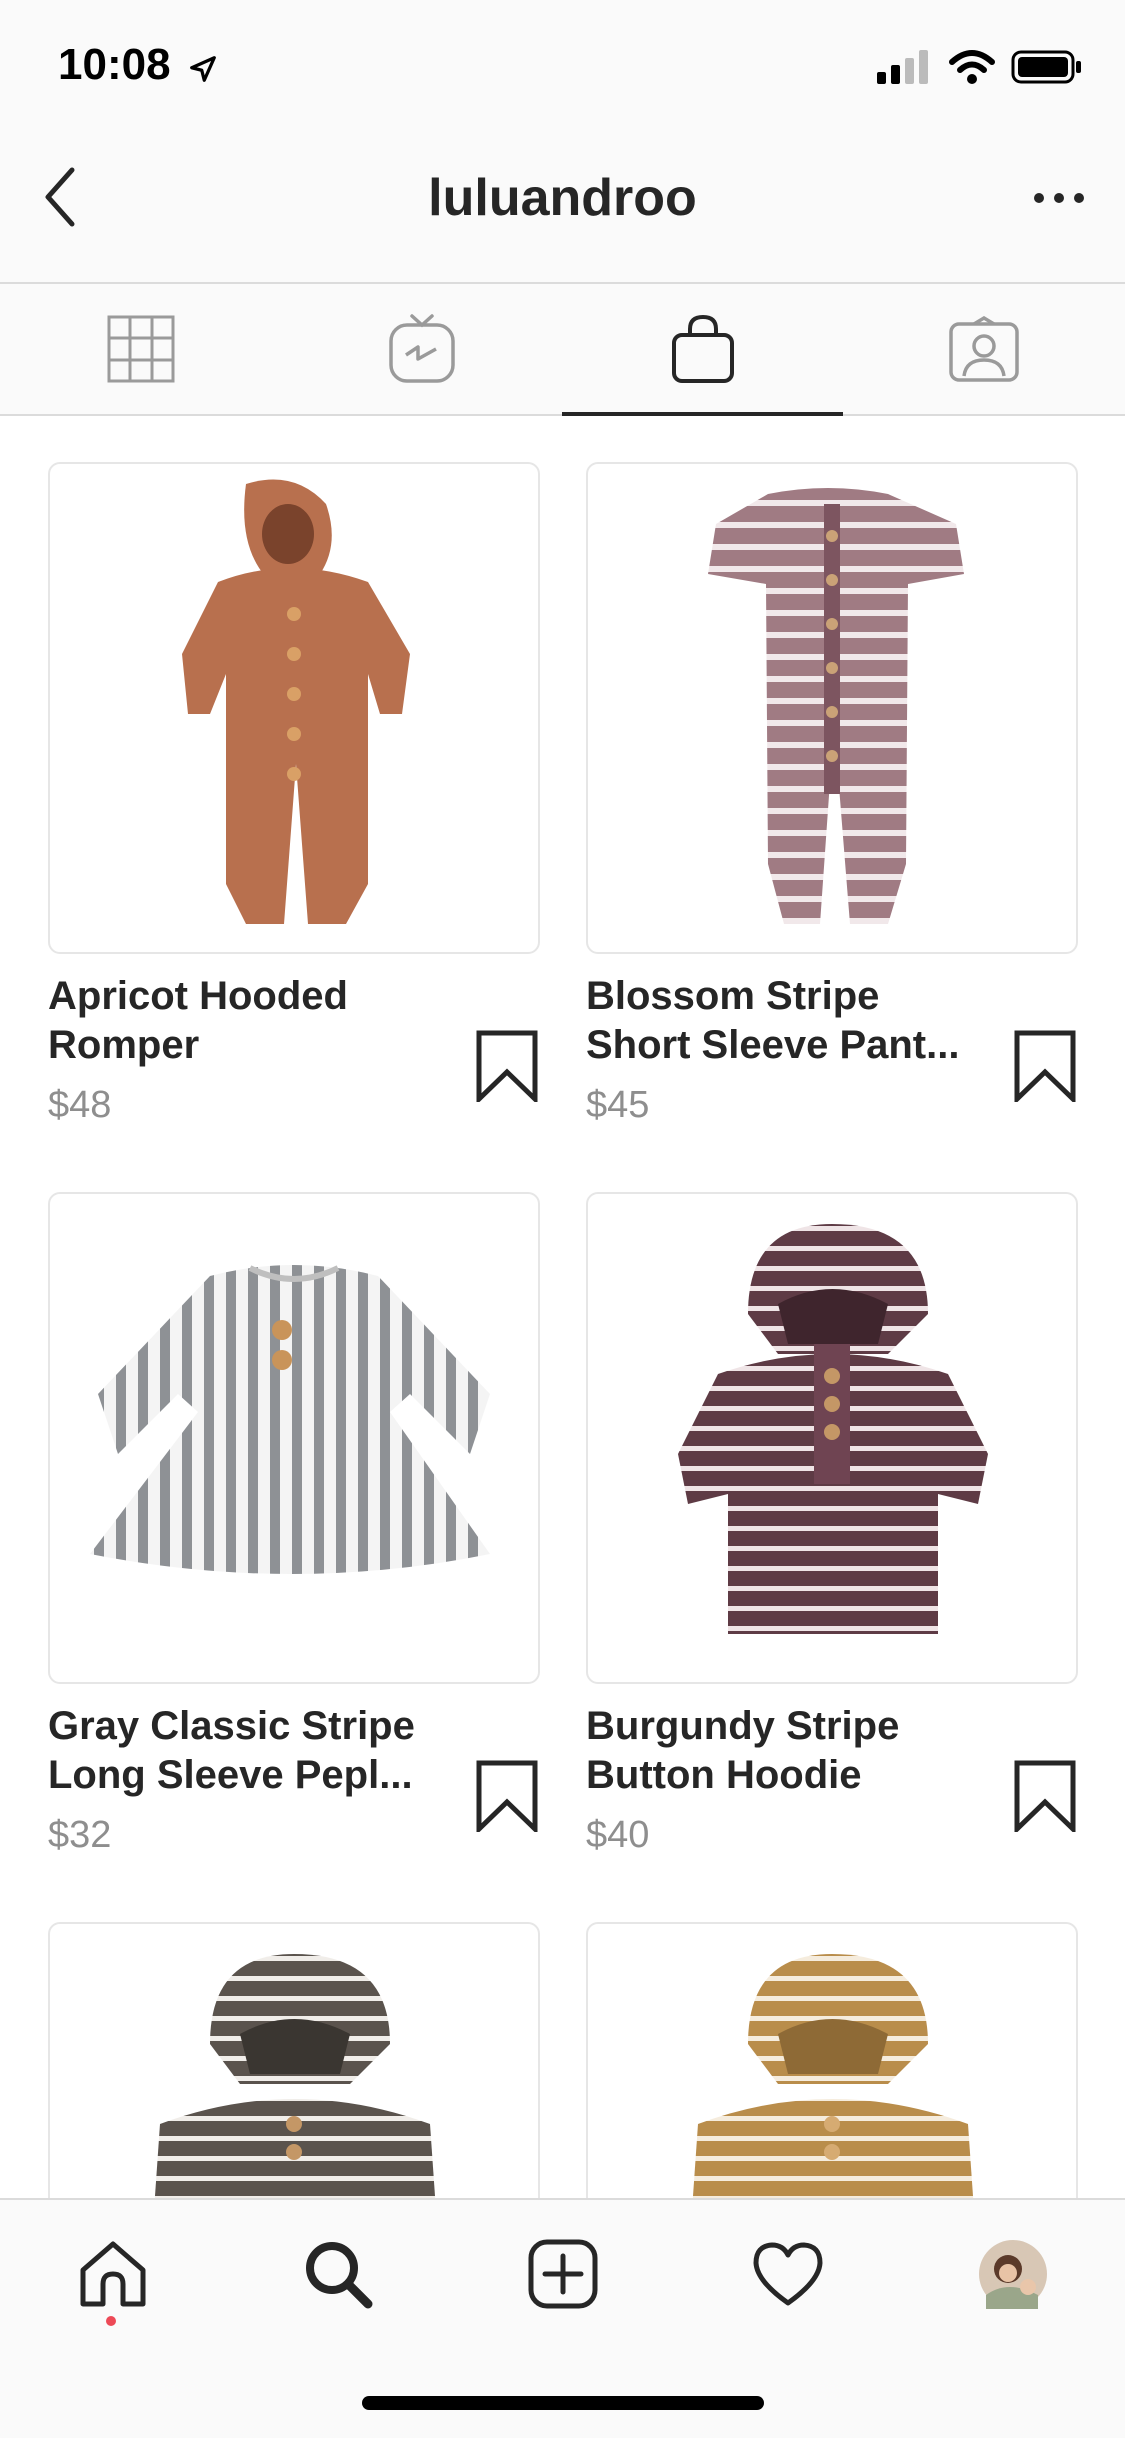  What do you see at coordinates (111, 2321) in the screenshot?
I see `notification-dot` at bounding box center [111, 2321].